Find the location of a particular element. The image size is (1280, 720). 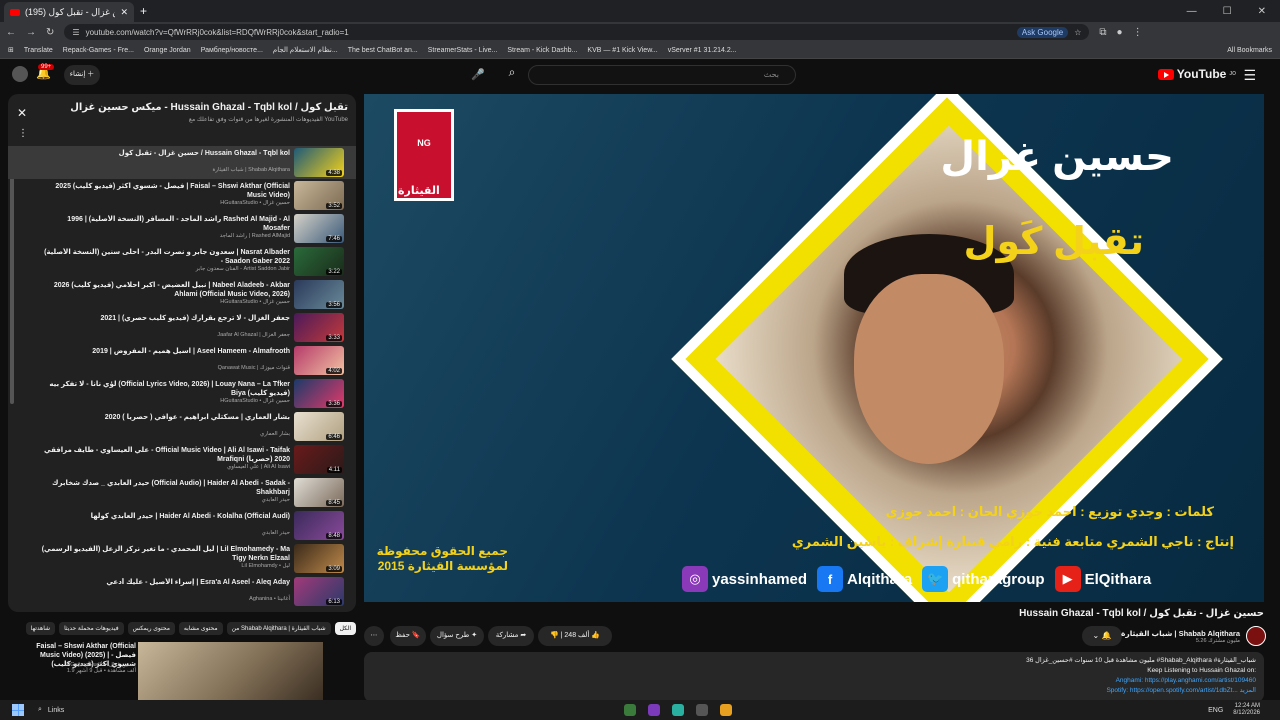

chip-from-channel: من Shabab Alqithara | شباب القيثارة is located at coordinates (278, 628).